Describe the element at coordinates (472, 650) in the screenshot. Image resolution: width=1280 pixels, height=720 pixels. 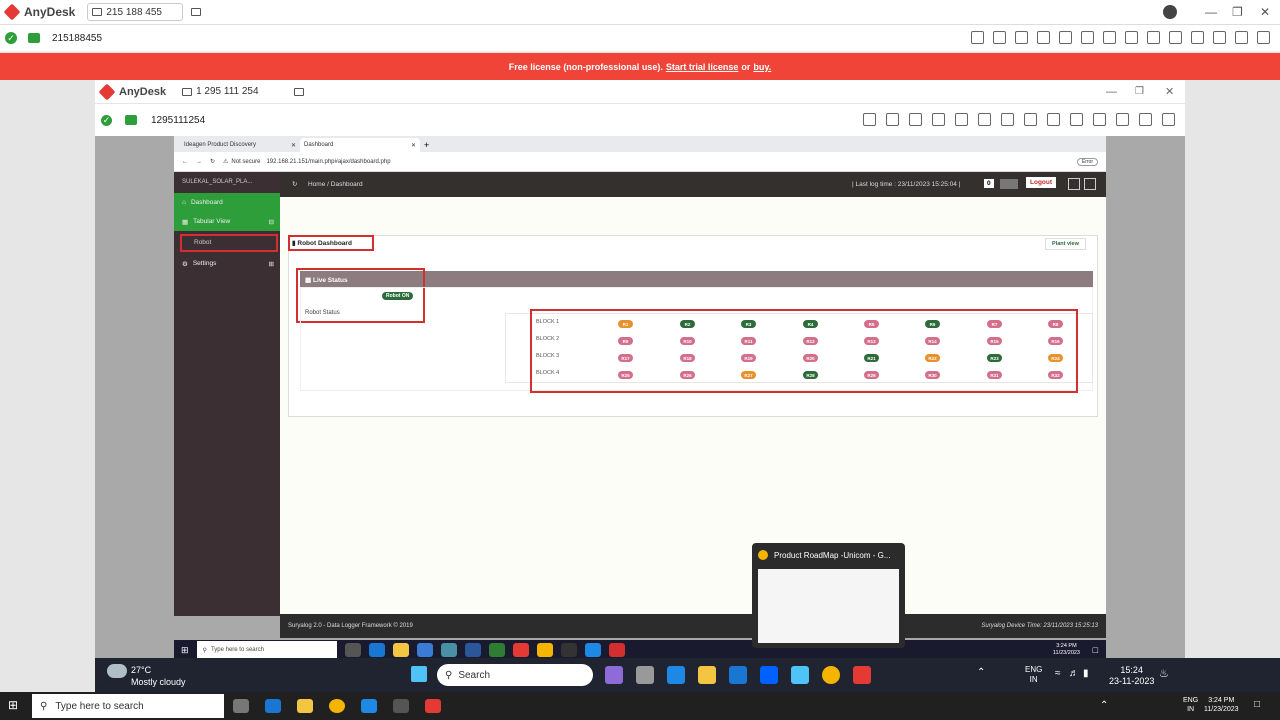
I see `word-icon` at that location.